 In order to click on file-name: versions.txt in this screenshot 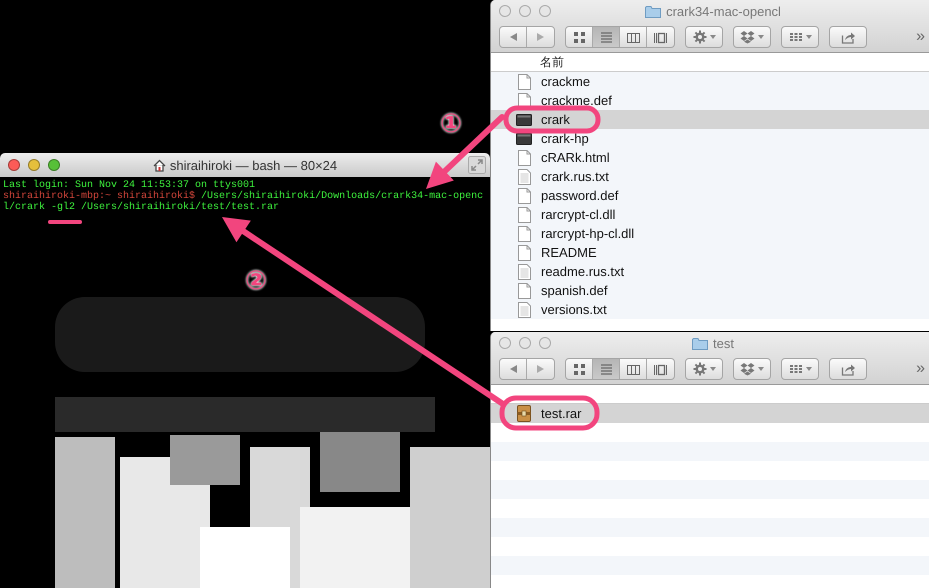, I will do `click(574, 309)`.